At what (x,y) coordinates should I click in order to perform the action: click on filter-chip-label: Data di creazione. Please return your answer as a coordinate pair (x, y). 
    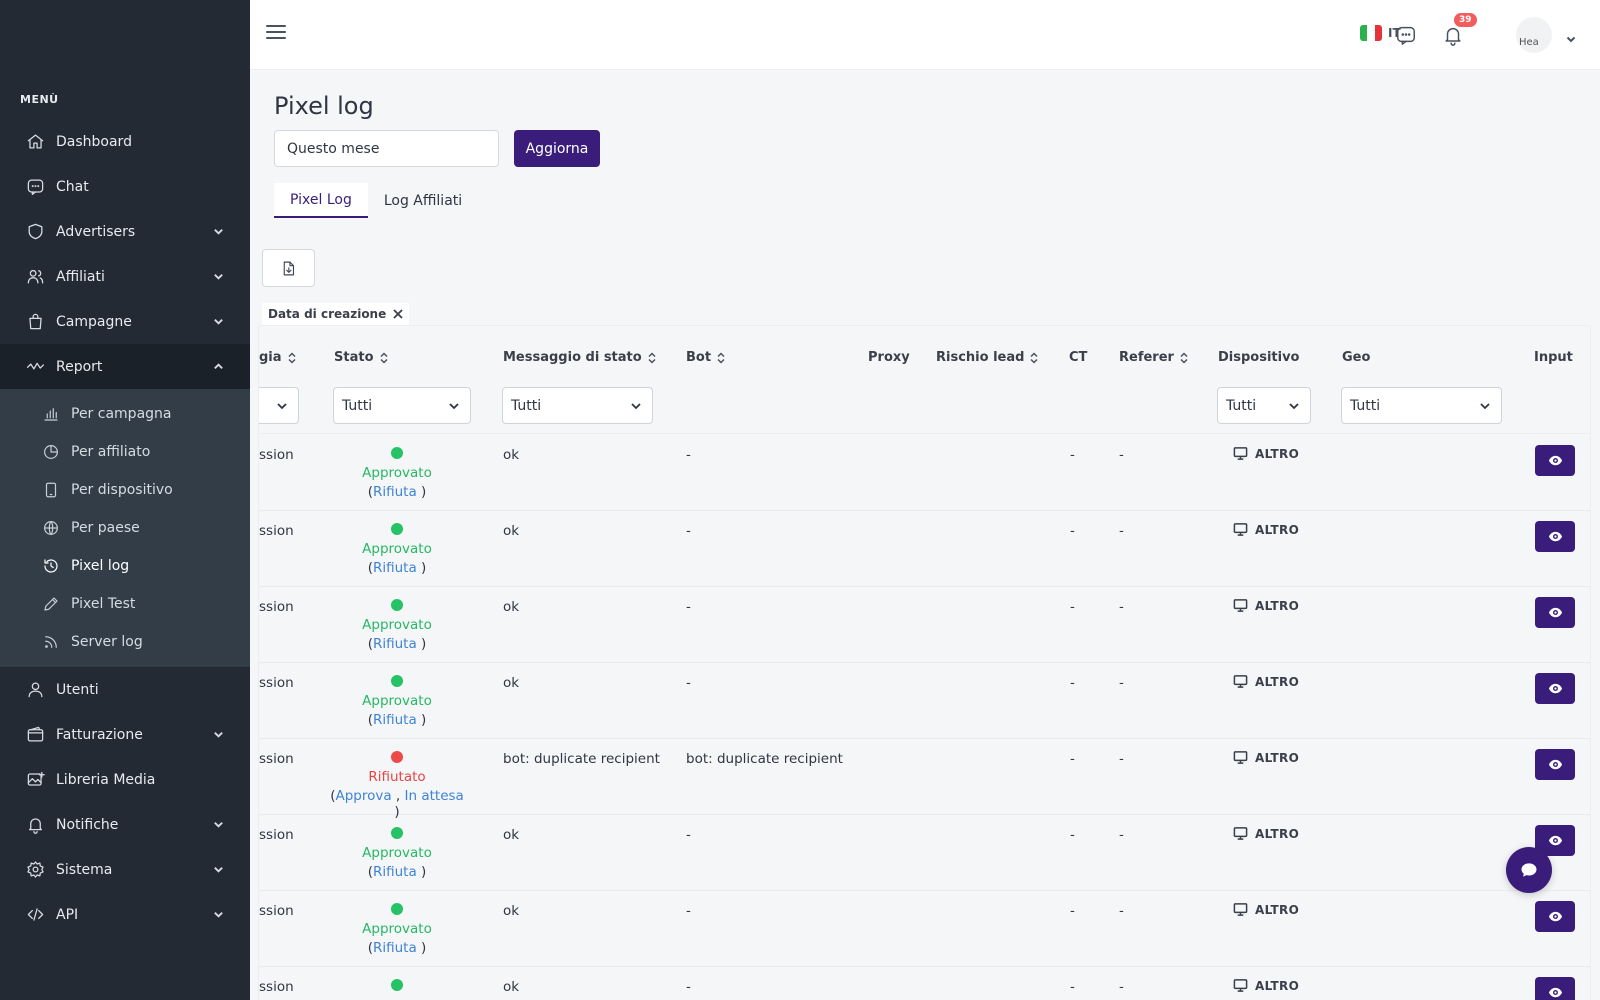
    Looking at the image, I should click on (327, 314).